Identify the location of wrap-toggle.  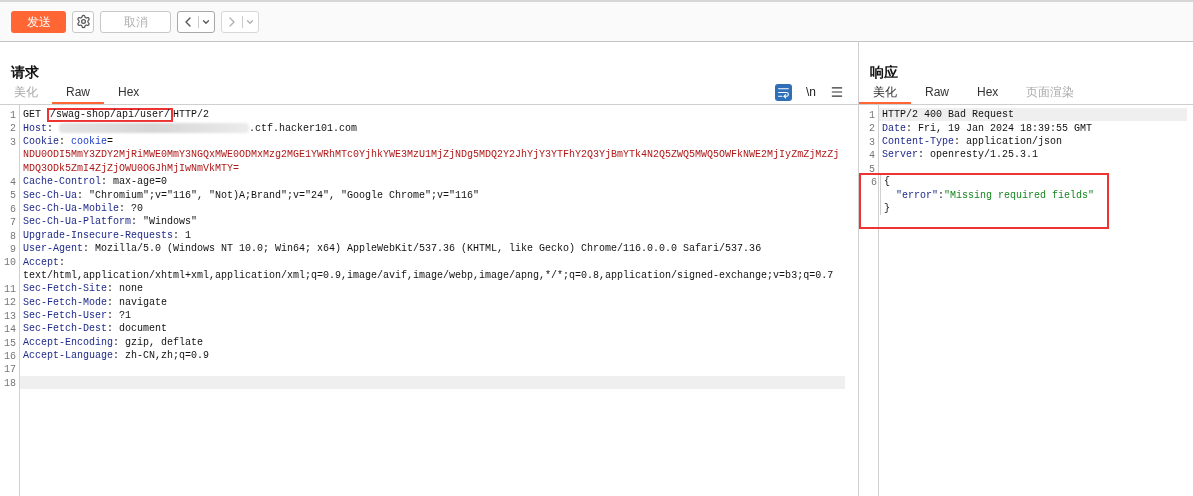
(783, 92).